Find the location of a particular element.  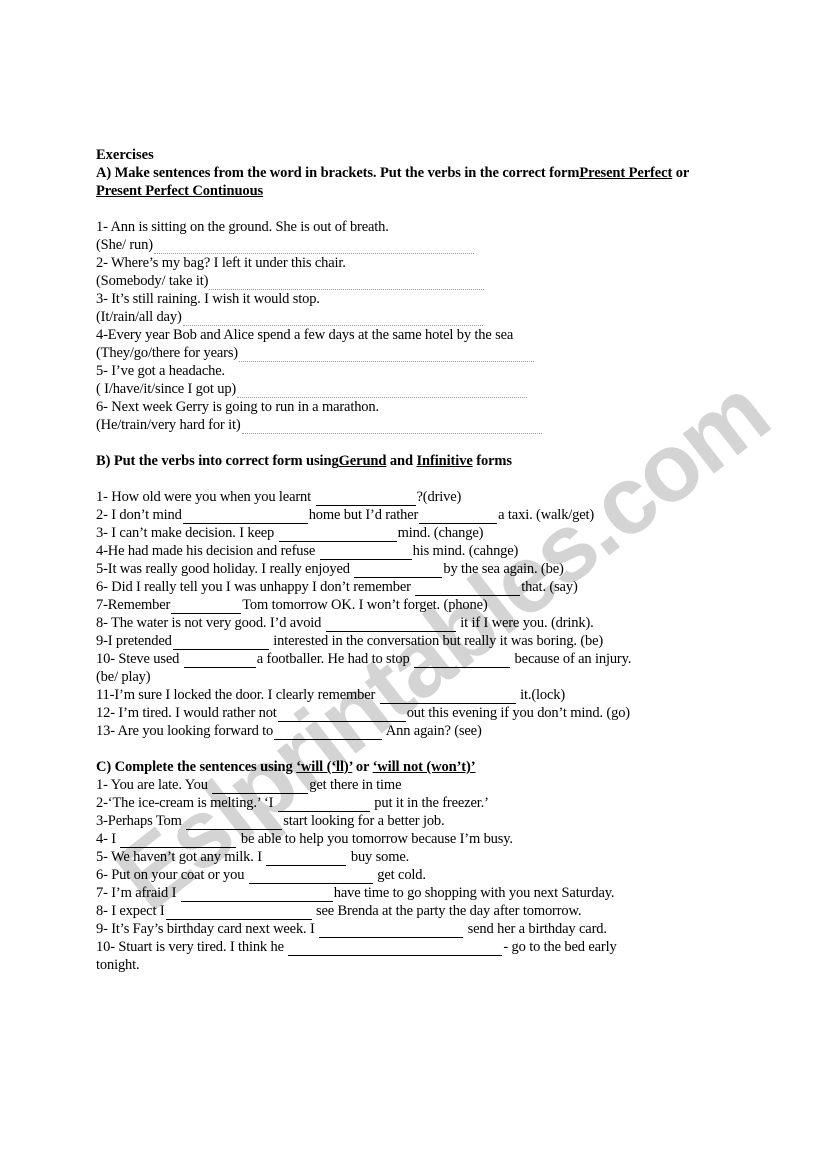

item-text: 3- I can’t make decision. I keep is located at coordinates (187, 533).